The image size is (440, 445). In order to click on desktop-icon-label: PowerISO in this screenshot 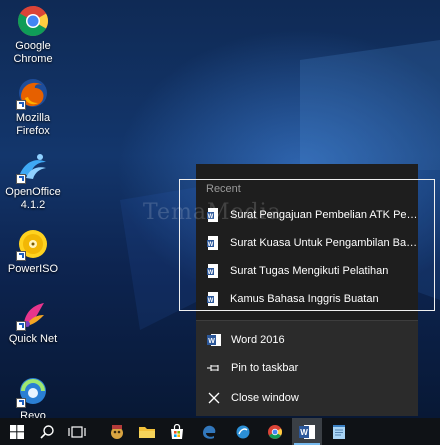, I will do `click(33, 269)`.